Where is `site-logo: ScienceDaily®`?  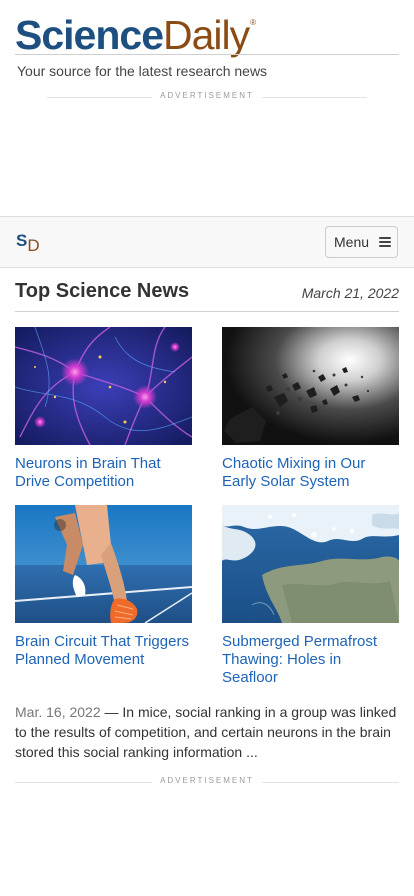 site-logo: ScienceDaily® is located at coordinates (136, 35).